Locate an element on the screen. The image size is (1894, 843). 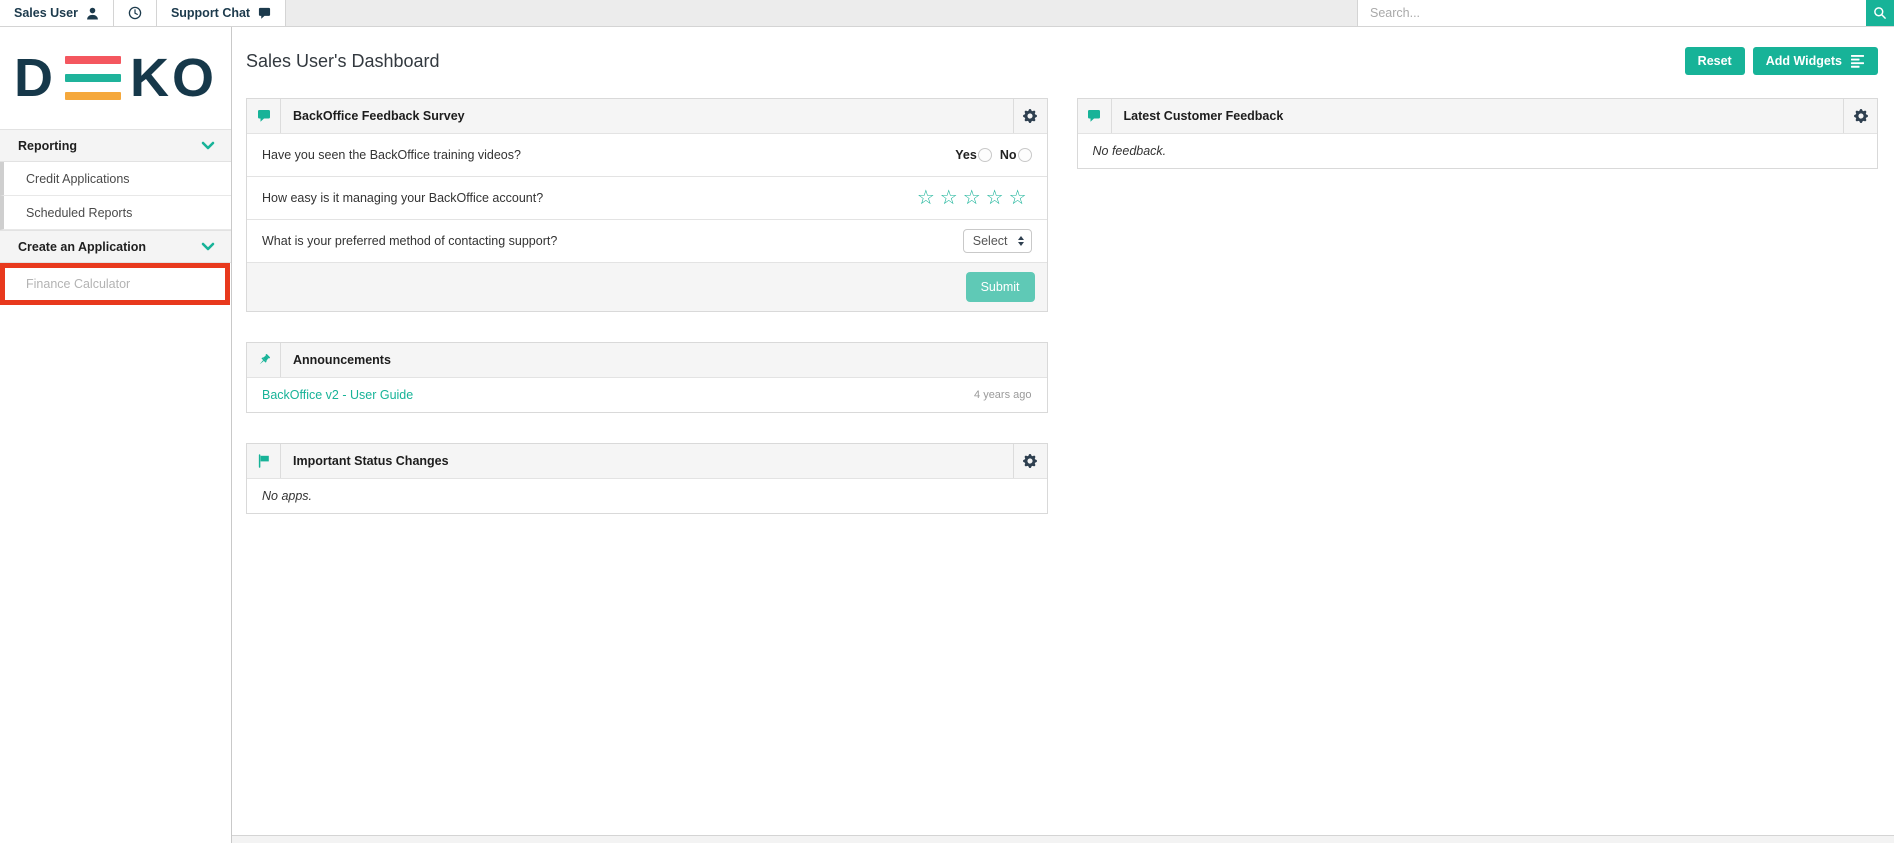
empty-state-text: No feedback. is located at coordinates (1129, 151).